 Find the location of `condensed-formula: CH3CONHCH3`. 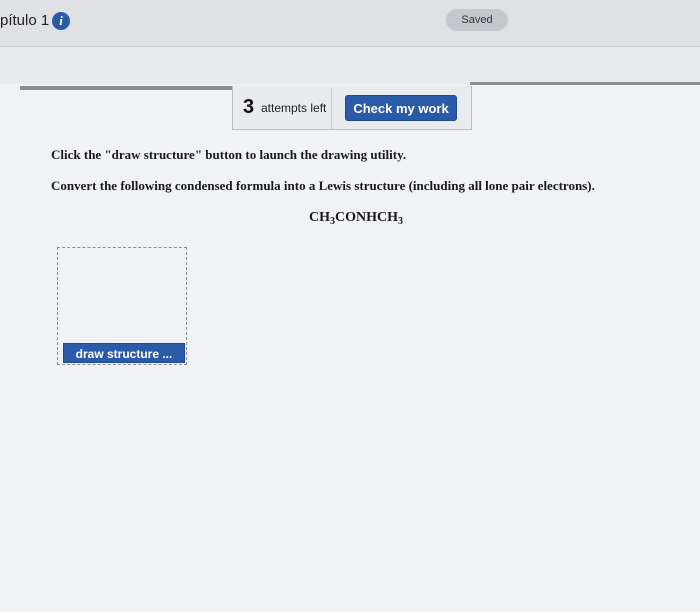

condensed-formula: CH3CONHCH3 is located at coordinates (356, 218).